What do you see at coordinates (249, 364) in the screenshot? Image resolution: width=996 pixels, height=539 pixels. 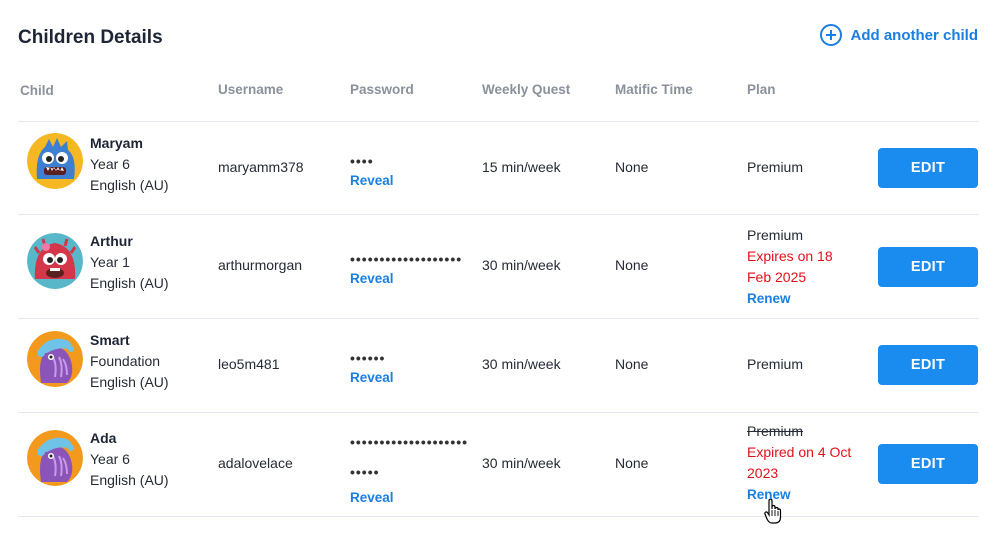 I see `username-value: leo5m481` at bounding box center [249, 364].